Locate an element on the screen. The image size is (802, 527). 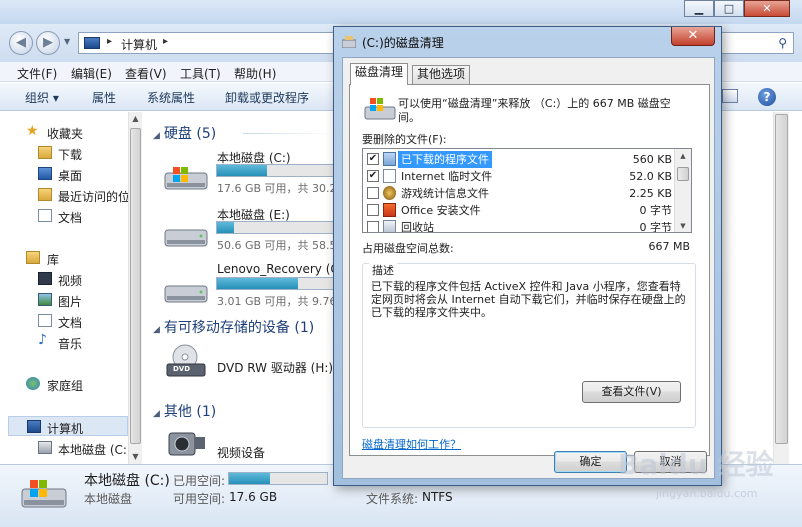
file-size: 2.25 KB is located at coordinates (650, 193).